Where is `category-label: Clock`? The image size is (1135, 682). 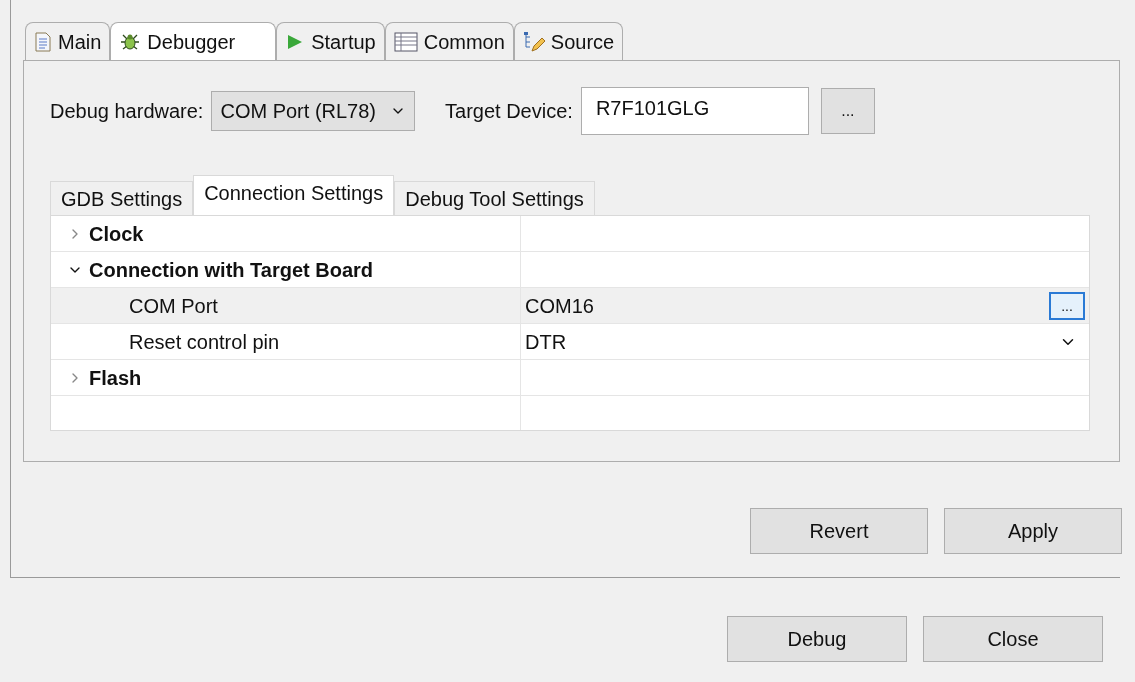 category-label: Clock is located at coordinates (116, 234).